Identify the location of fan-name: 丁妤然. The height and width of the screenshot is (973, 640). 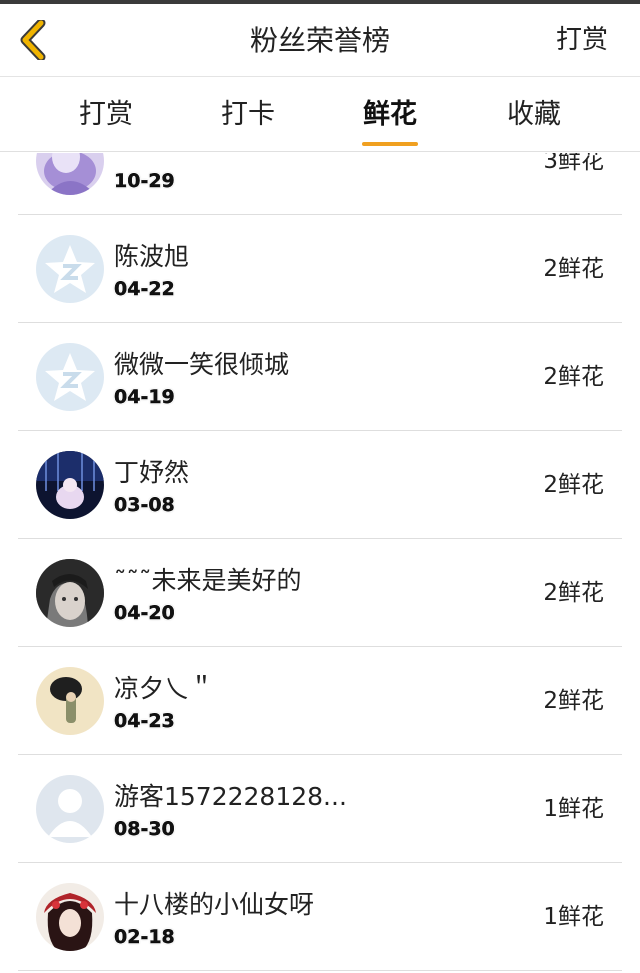
(152, 472).